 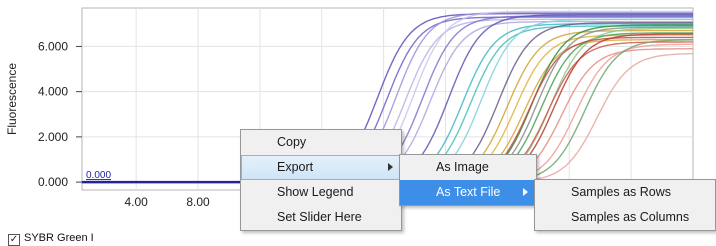 I want to click on menu-item-as-text-file-label: As Text File, so click(x=468, y=192).